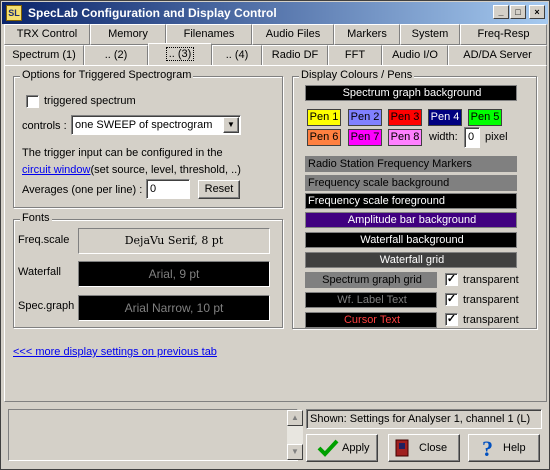 This screenshot has width=550, height=470. I want to click on tab-spectrum-1: Spectrum (1), so click(44, 55).